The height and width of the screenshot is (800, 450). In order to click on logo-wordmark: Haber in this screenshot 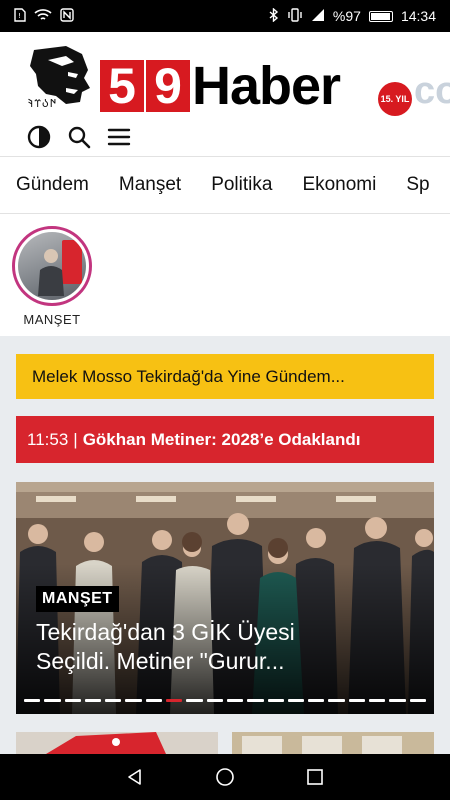, I will do `click(266, 86)`.